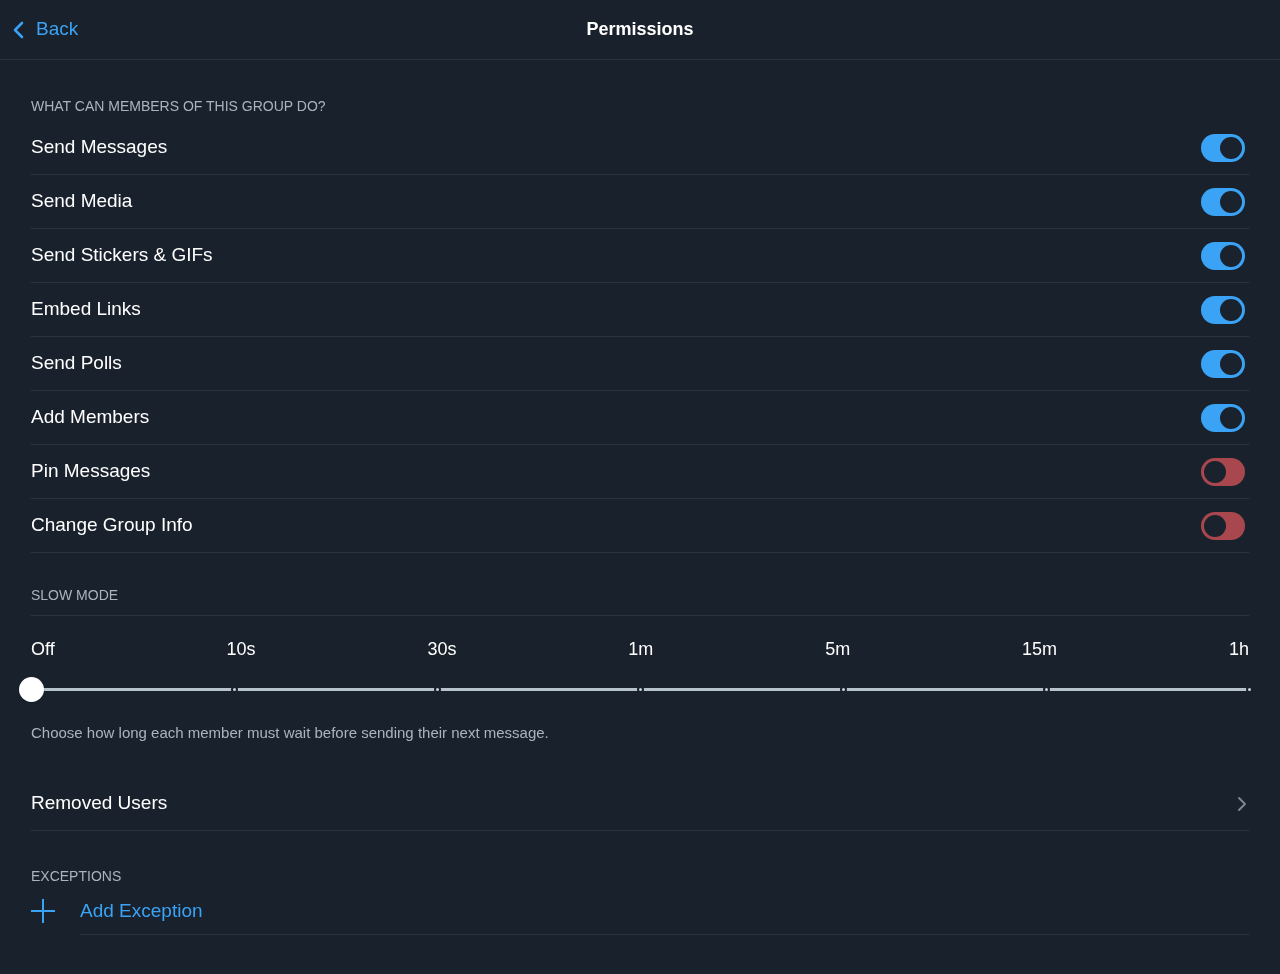 Image resolution: width=1280 pixels, height=974 pixels. What do you see at coordinates (442, 649) in the screenshot?
I see `slow-mode-option: 30s` at bounding box center [442, 649].